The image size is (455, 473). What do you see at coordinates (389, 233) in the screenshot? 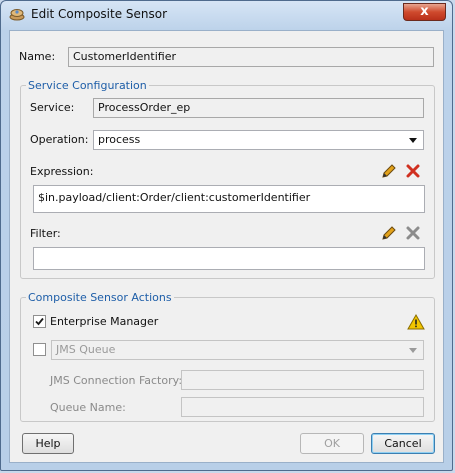
I see `edit-filter-pencil-icon` at bounding box center [389, 233].